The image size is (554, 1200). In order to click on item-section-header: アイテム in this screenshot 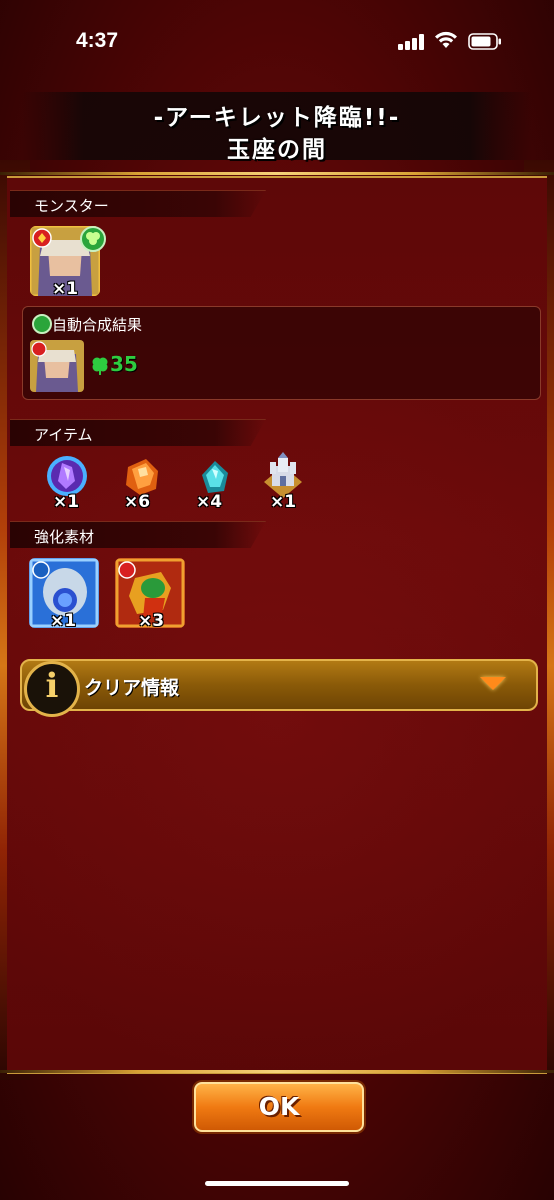, I will do `click(138, 432)`.